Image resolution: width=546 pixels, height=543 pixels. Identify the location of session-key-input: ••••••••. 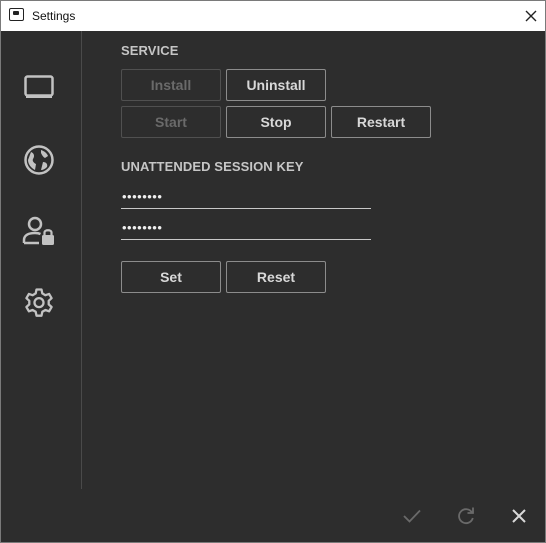
(246, 198).